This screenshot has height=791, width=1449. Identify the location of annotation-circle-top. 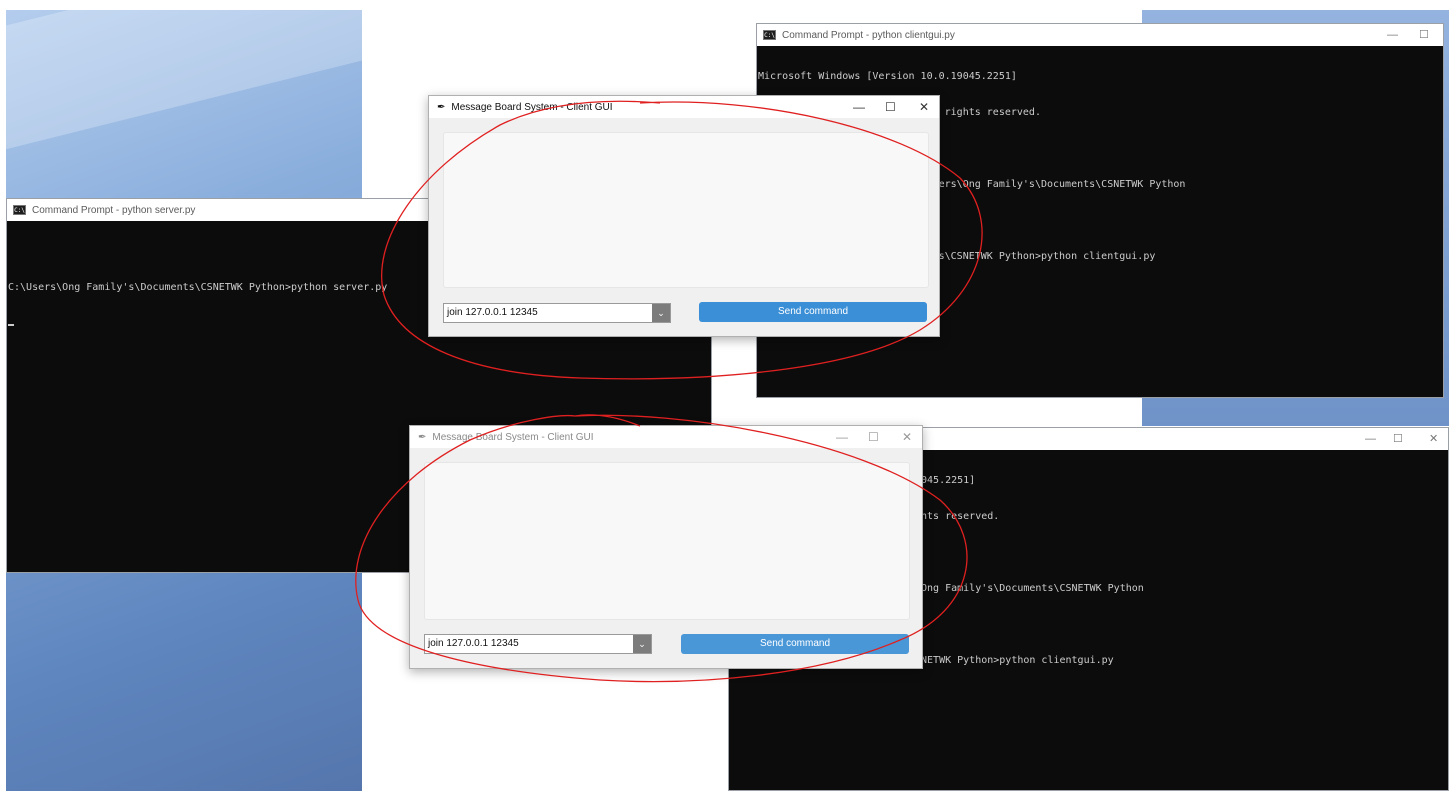
(682, 240).